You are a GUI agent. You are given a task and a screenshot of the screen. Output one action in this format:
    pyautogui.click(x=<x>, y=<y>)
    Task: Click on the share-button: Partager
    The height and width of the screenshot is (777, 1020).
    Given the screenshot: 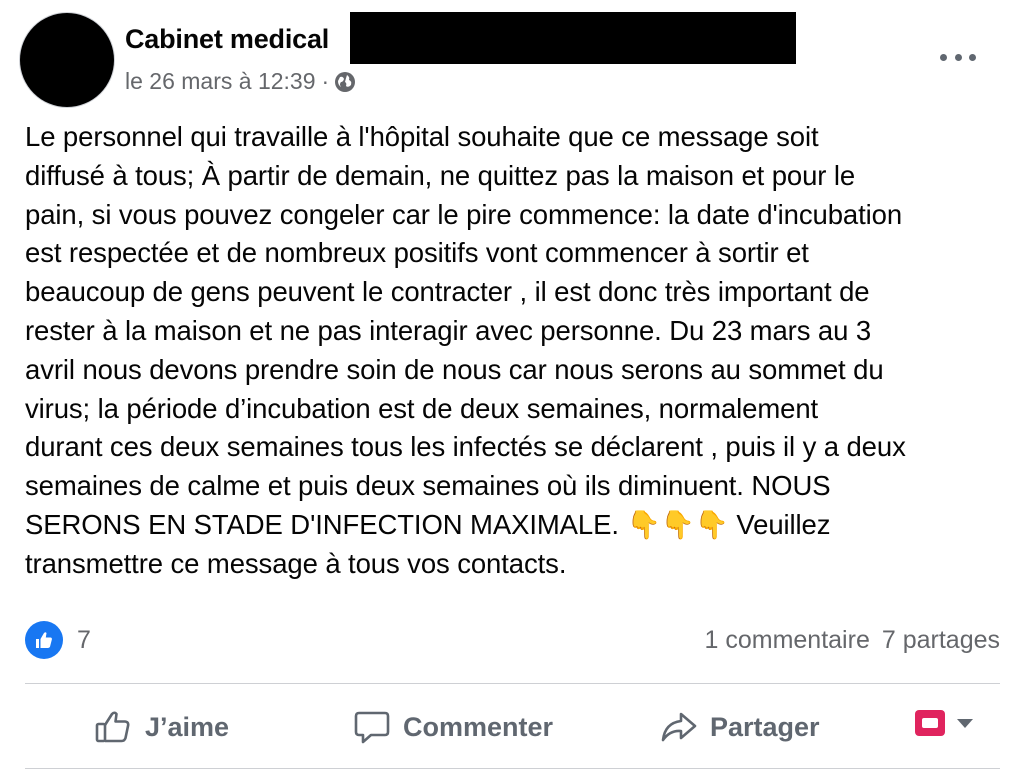 What is the action you would take?
    pyautogui.click(x=740, y=727)
    